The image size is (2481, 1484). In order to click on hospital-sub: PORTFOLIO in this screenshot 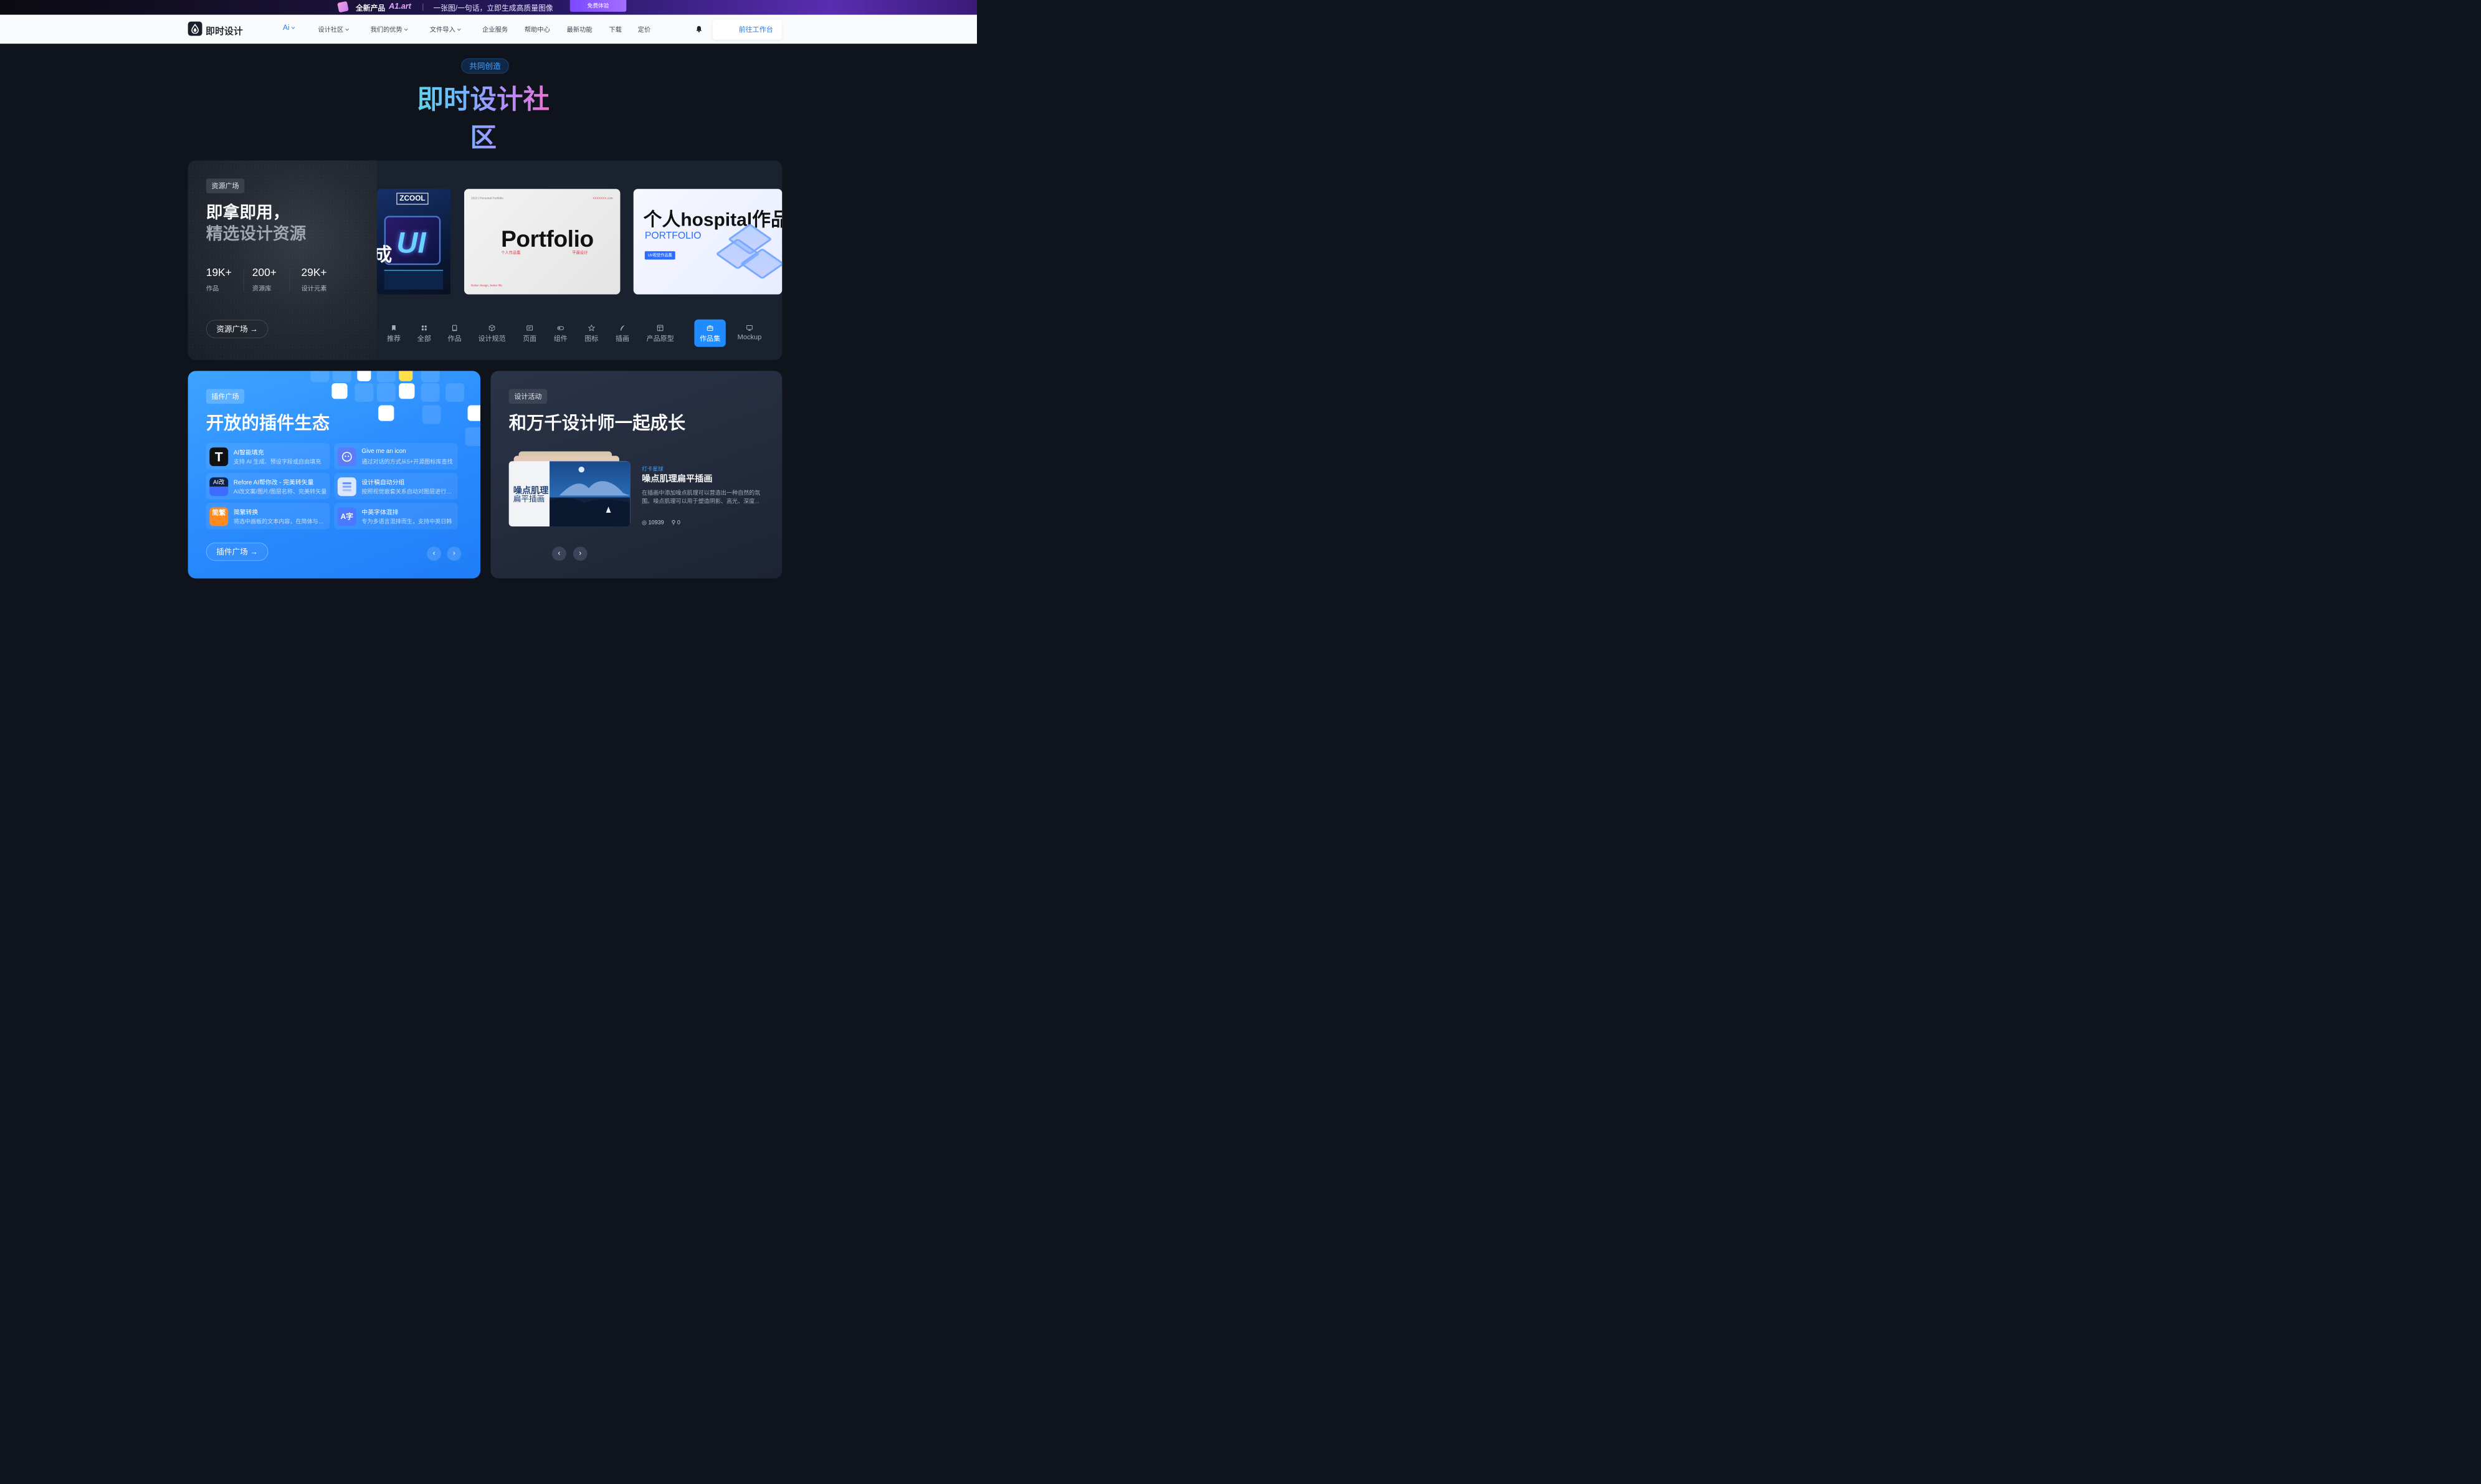, I will do `click(673, 235)`.